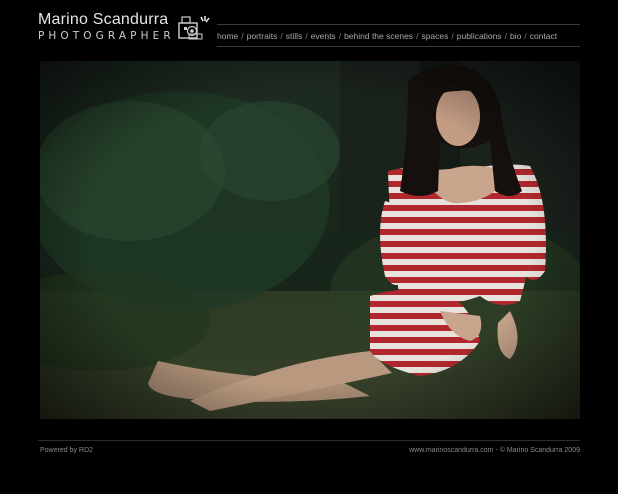 This screenshot has height=494, width=618. Describe the element at coordinates (323, 36) in the screenshot. I see `nav-events: events` at that location.